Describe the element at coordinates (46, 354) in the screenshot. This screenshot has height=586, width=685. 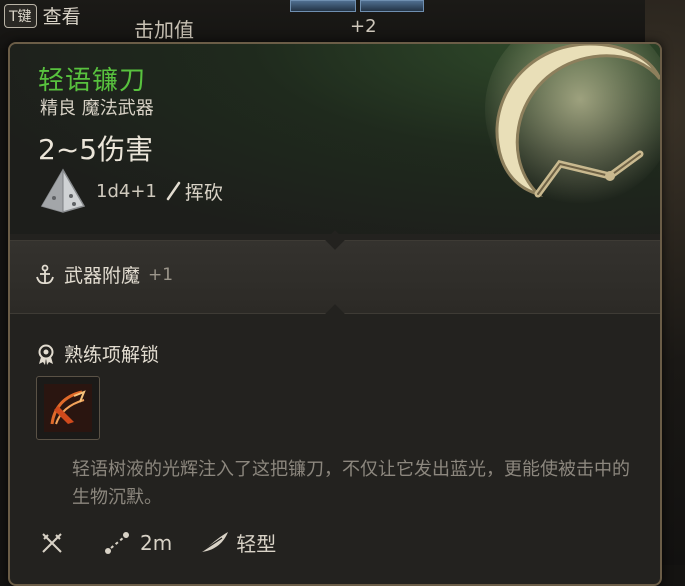
I see `medal-icon` at that location.